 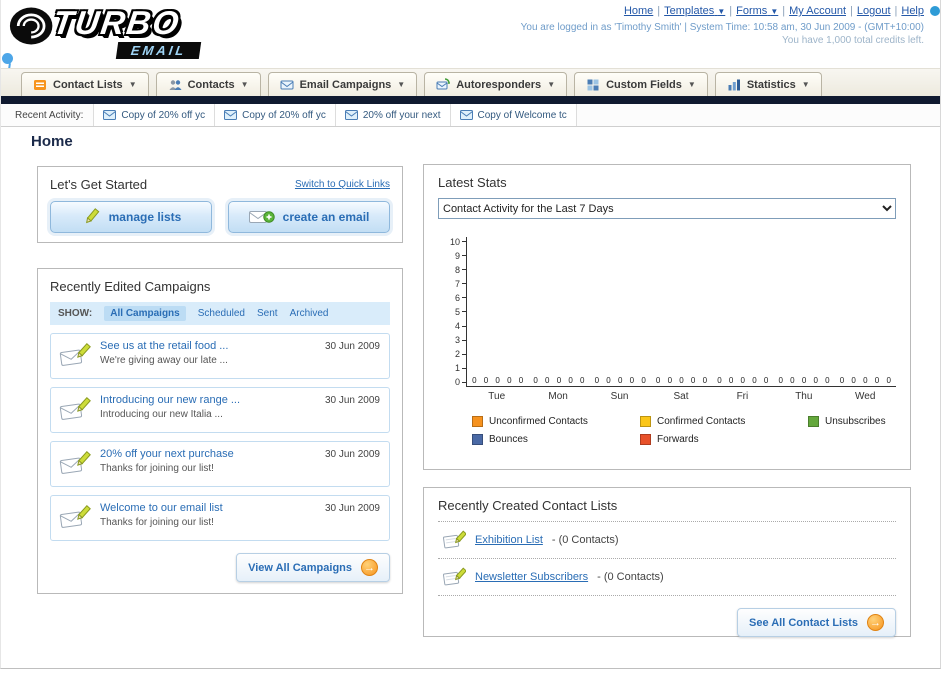 I want to click on campaign-date: 30 Jun 2009, so click(x=352, y=400).